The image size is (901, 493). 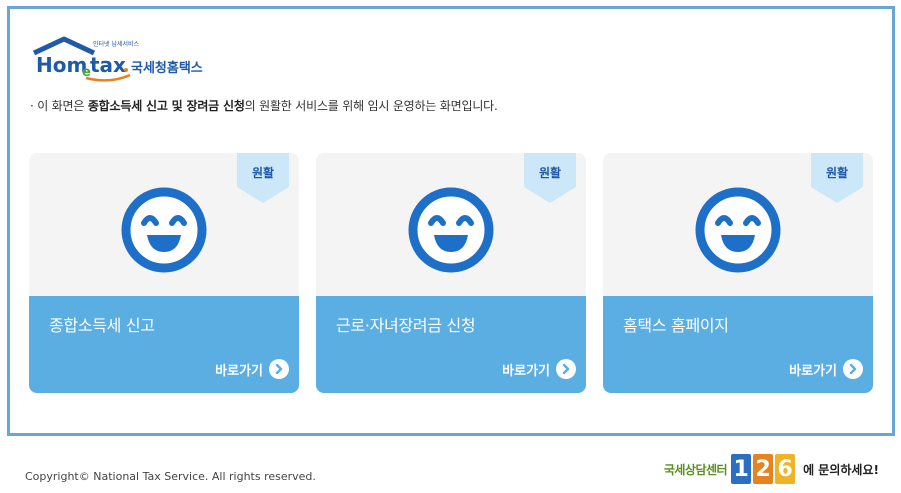 I want to click on call-center-label: 국세상담센터, so click(x=695, y=469).